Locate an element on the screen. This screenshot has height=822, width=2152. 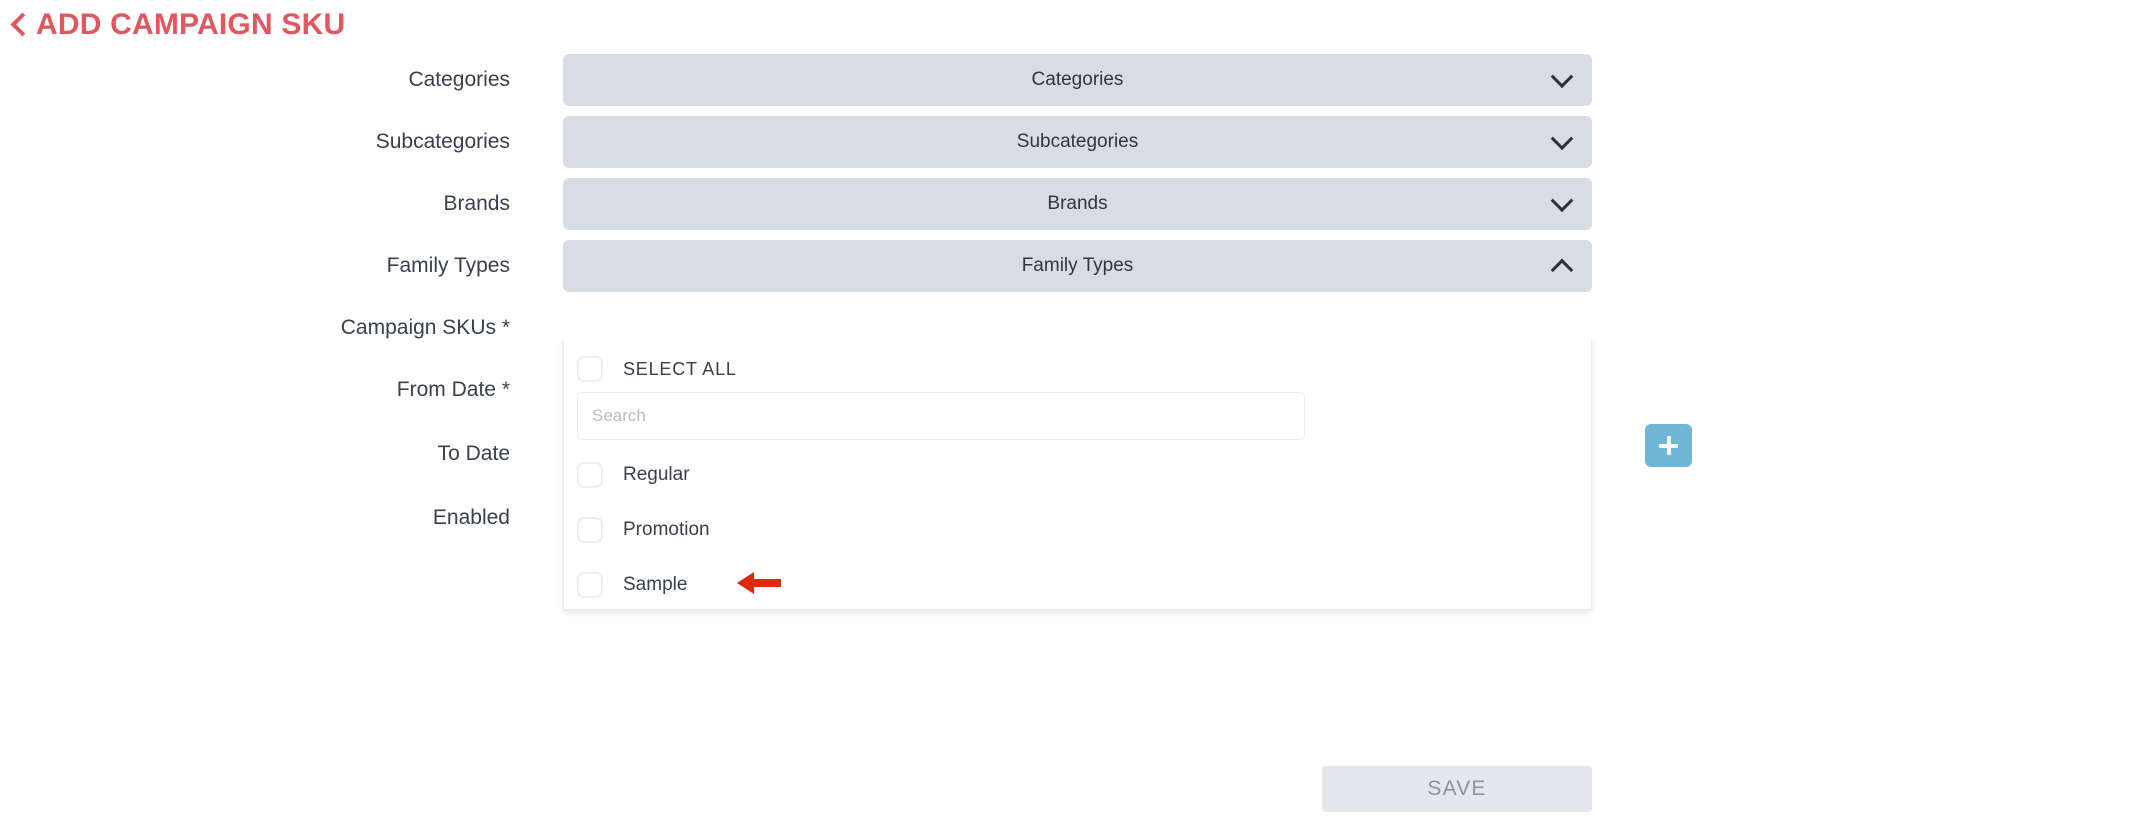
select-family-types: Family Types is located at coordinates (1077, 266).